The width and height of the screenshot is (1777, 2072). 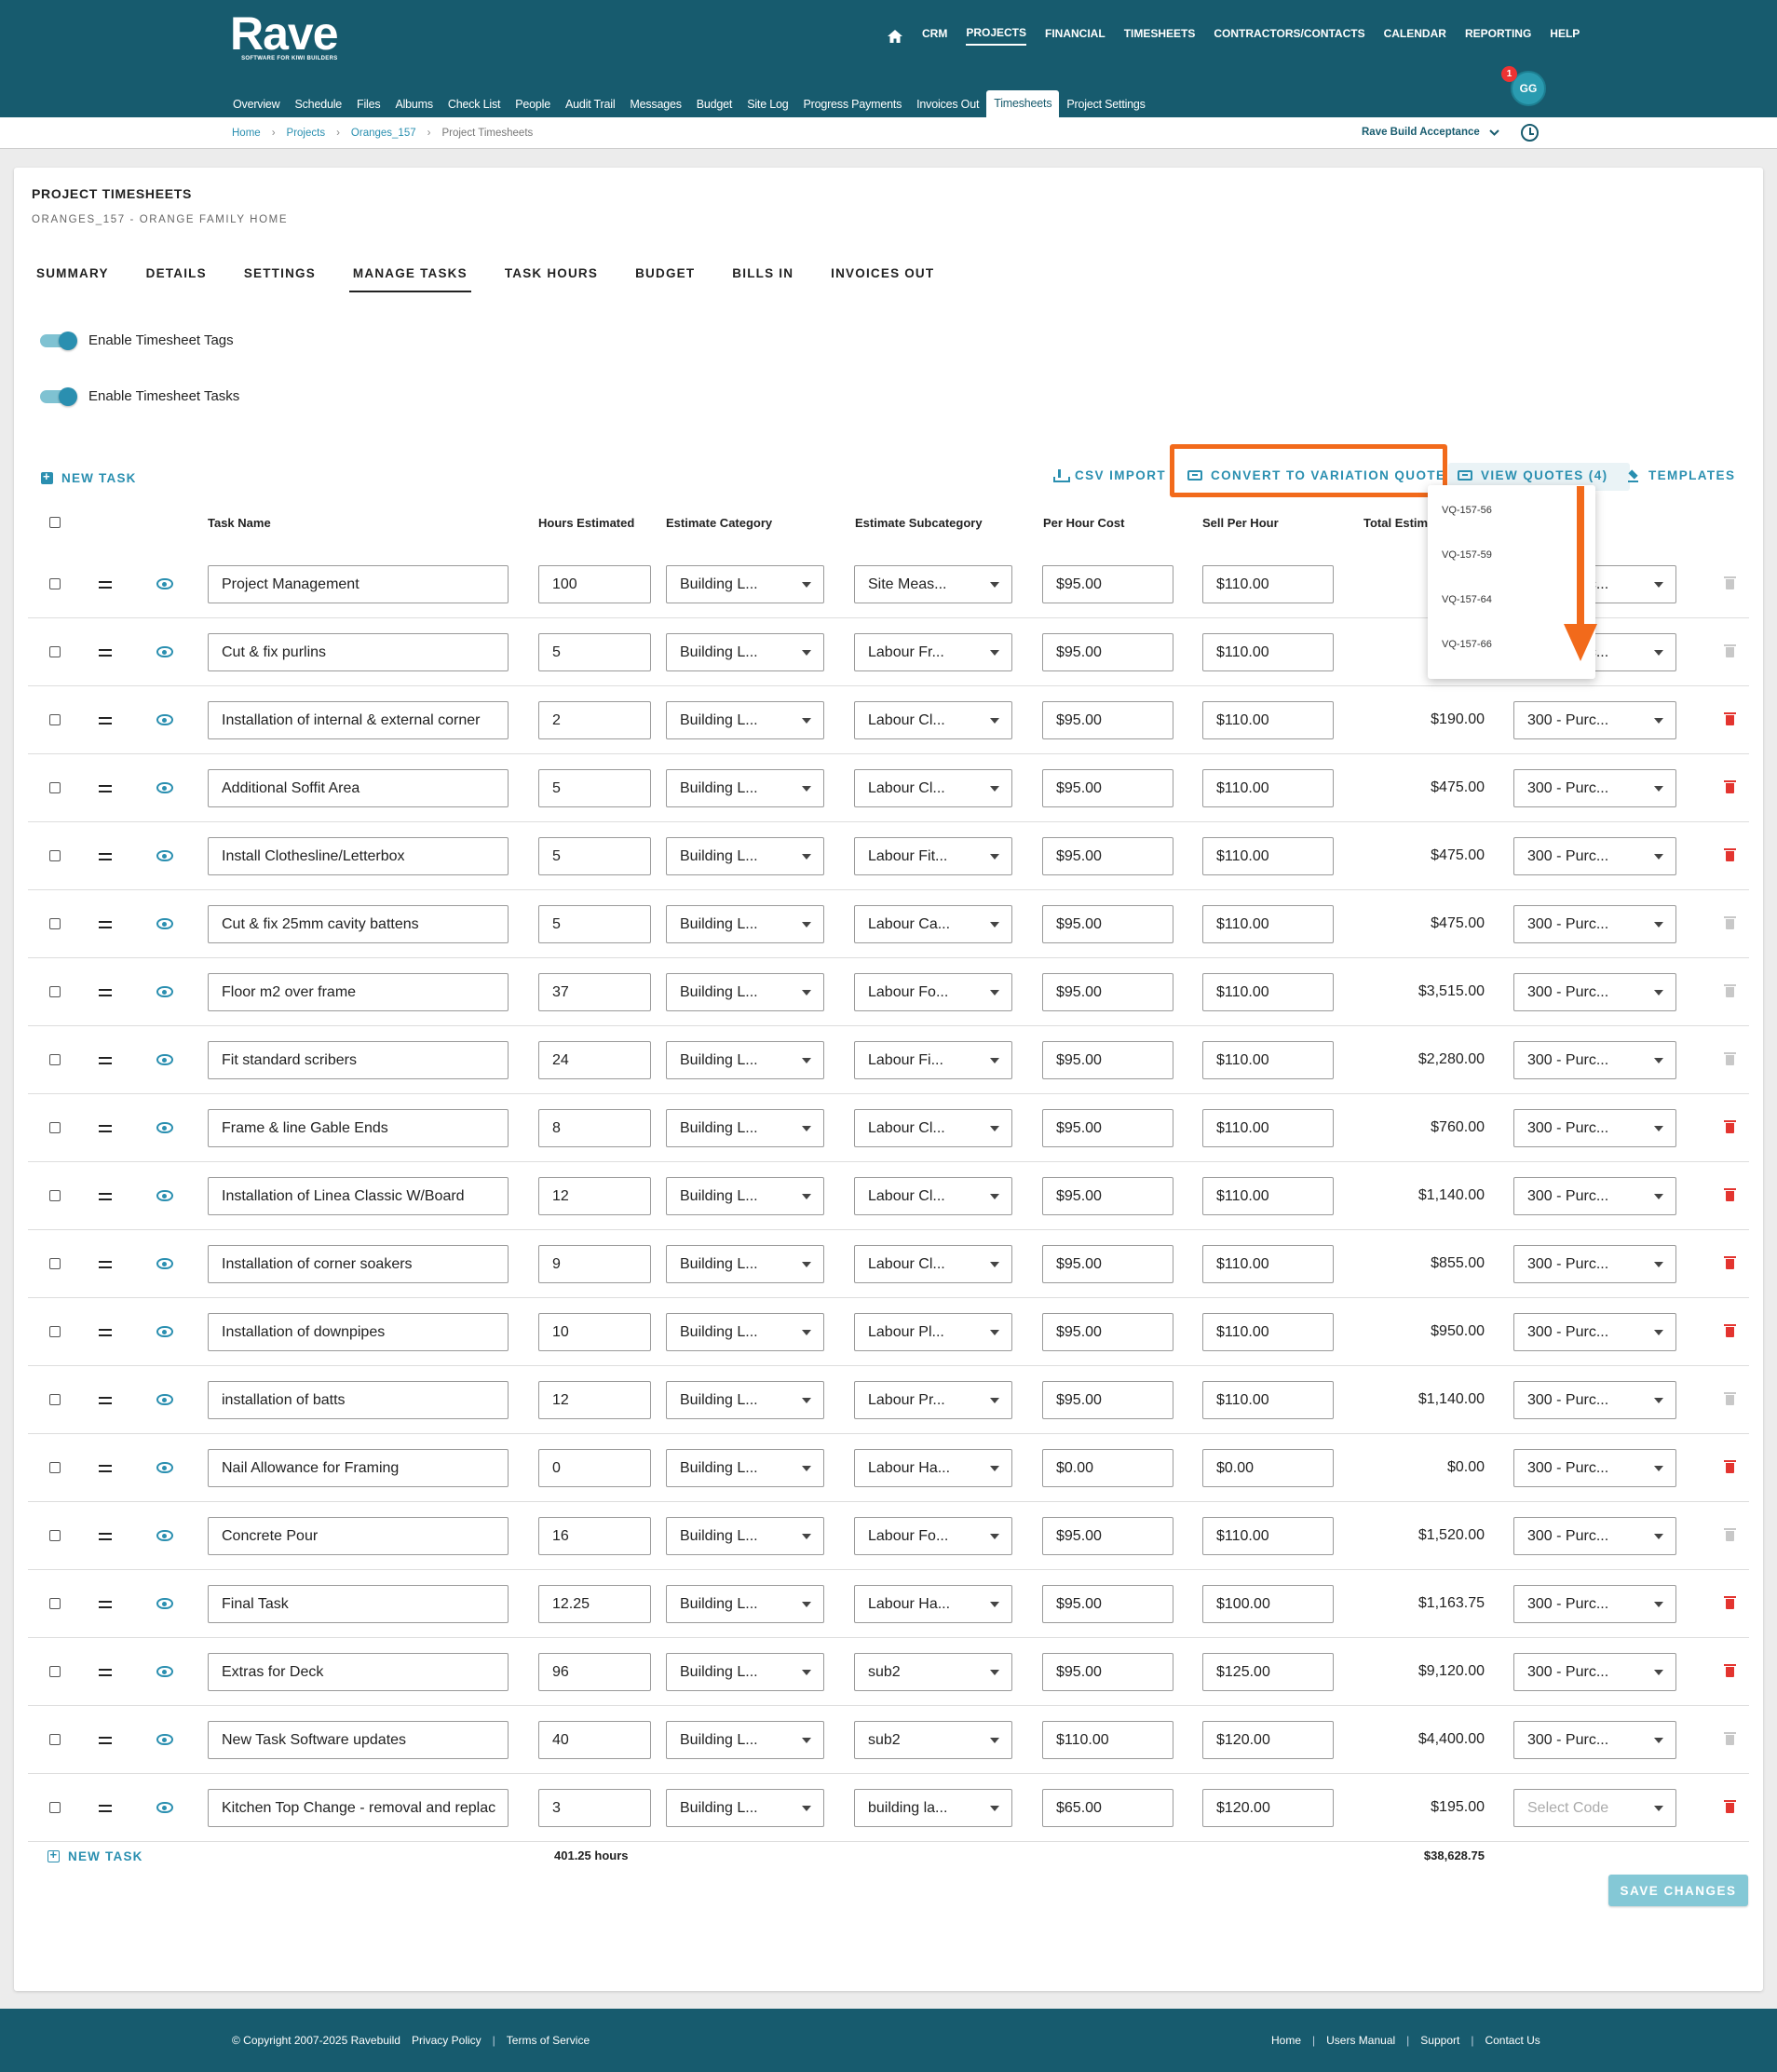 What do you see at coordinates (594, 1808) in the screenshot?
I see `hours-input: 3` at bounding box center [594, 1808].